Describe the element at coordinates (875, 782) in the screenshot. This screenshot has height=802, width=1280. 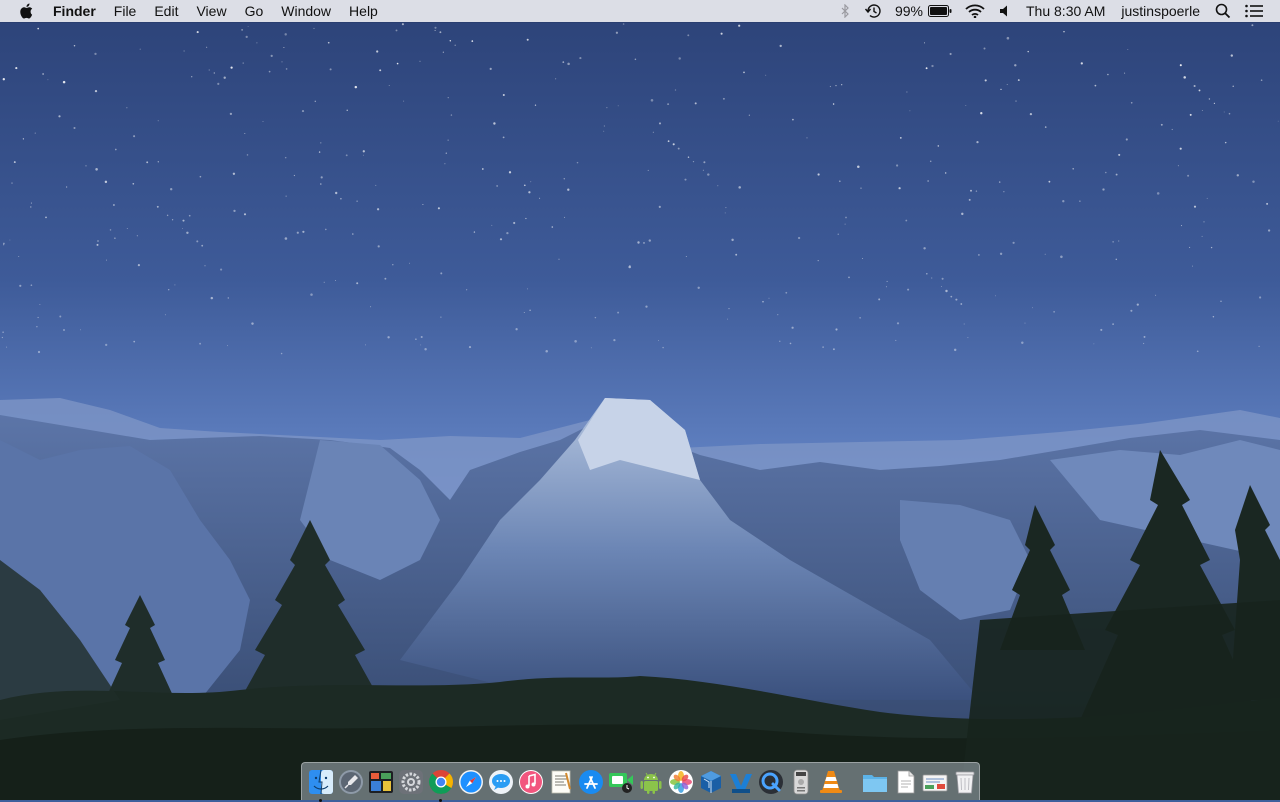
I see `applications-folder-icon` at that location.